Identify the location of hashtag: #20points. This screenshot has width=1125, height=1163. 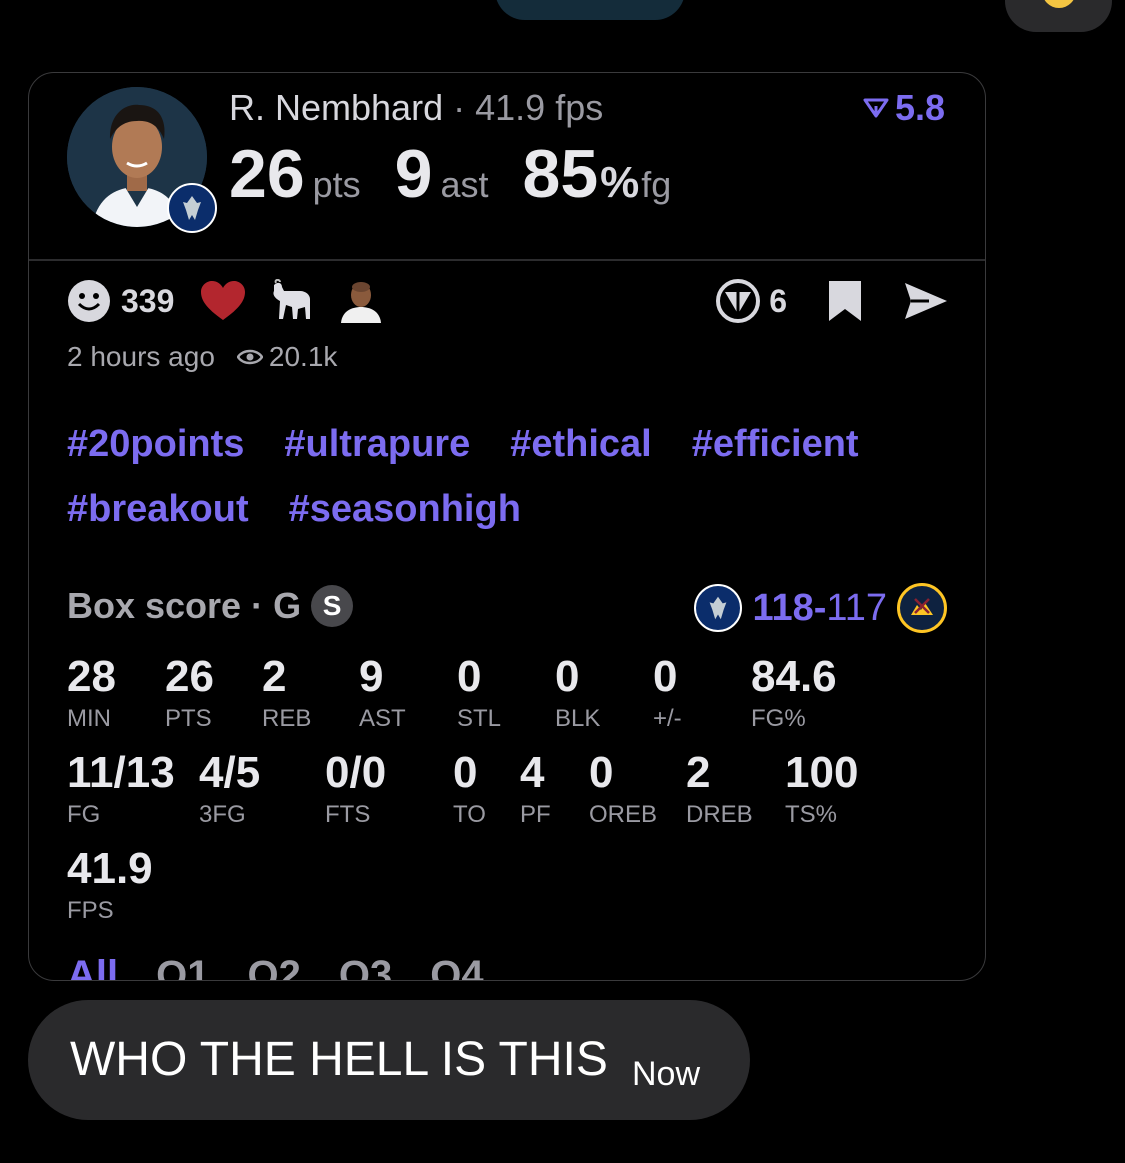
(155, 444).